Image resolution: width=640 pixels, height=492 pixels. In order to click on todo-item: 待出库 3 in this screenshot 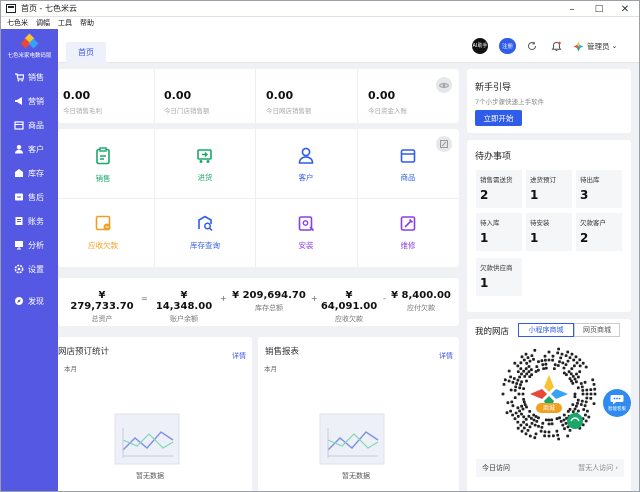, I will do `click(599, 189)`.